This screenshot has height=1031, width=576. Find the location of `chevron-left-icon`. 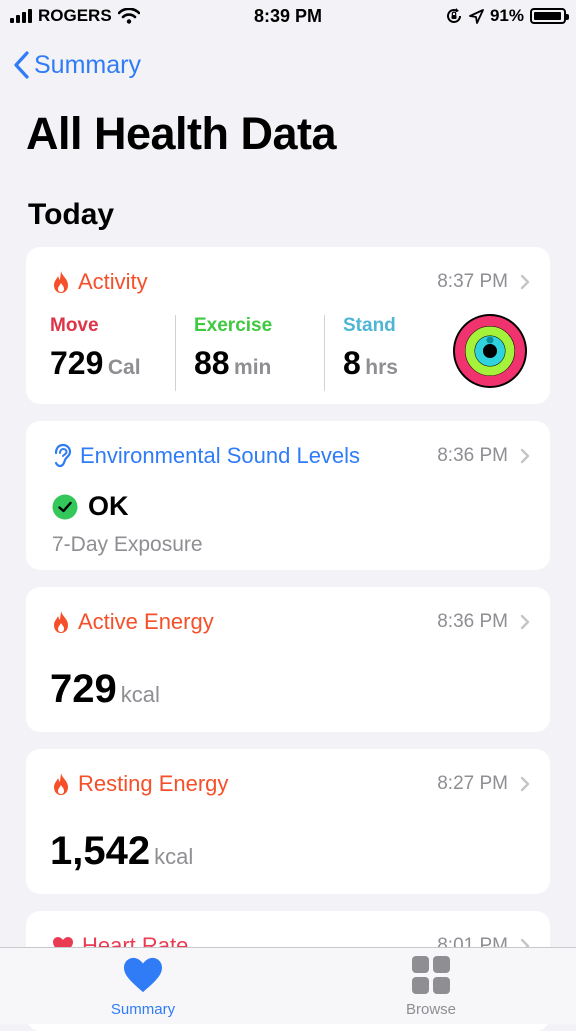

chevron-left-icon is located at coordinates (21, 65).